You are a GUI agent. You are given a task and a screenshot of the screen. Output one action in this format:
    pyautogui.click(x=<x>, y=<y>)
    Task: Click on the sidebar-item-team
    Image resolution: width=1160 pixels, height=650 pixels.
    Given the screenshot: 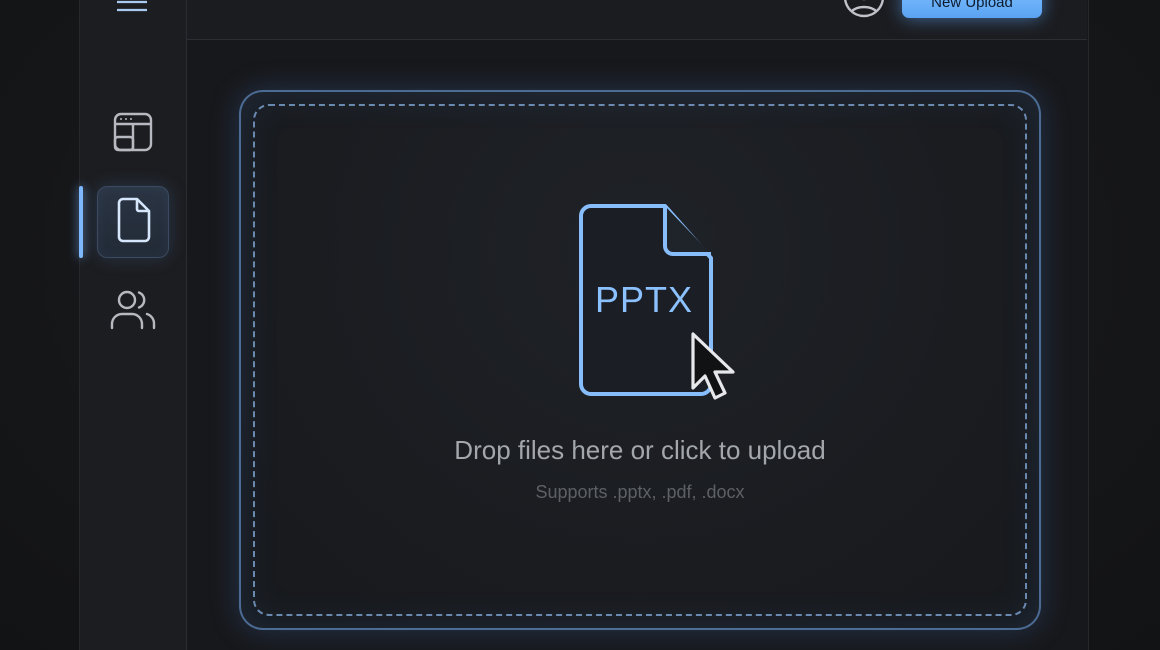 What is the action you would take?
    pyautogui.click(x=133, y=312)
    